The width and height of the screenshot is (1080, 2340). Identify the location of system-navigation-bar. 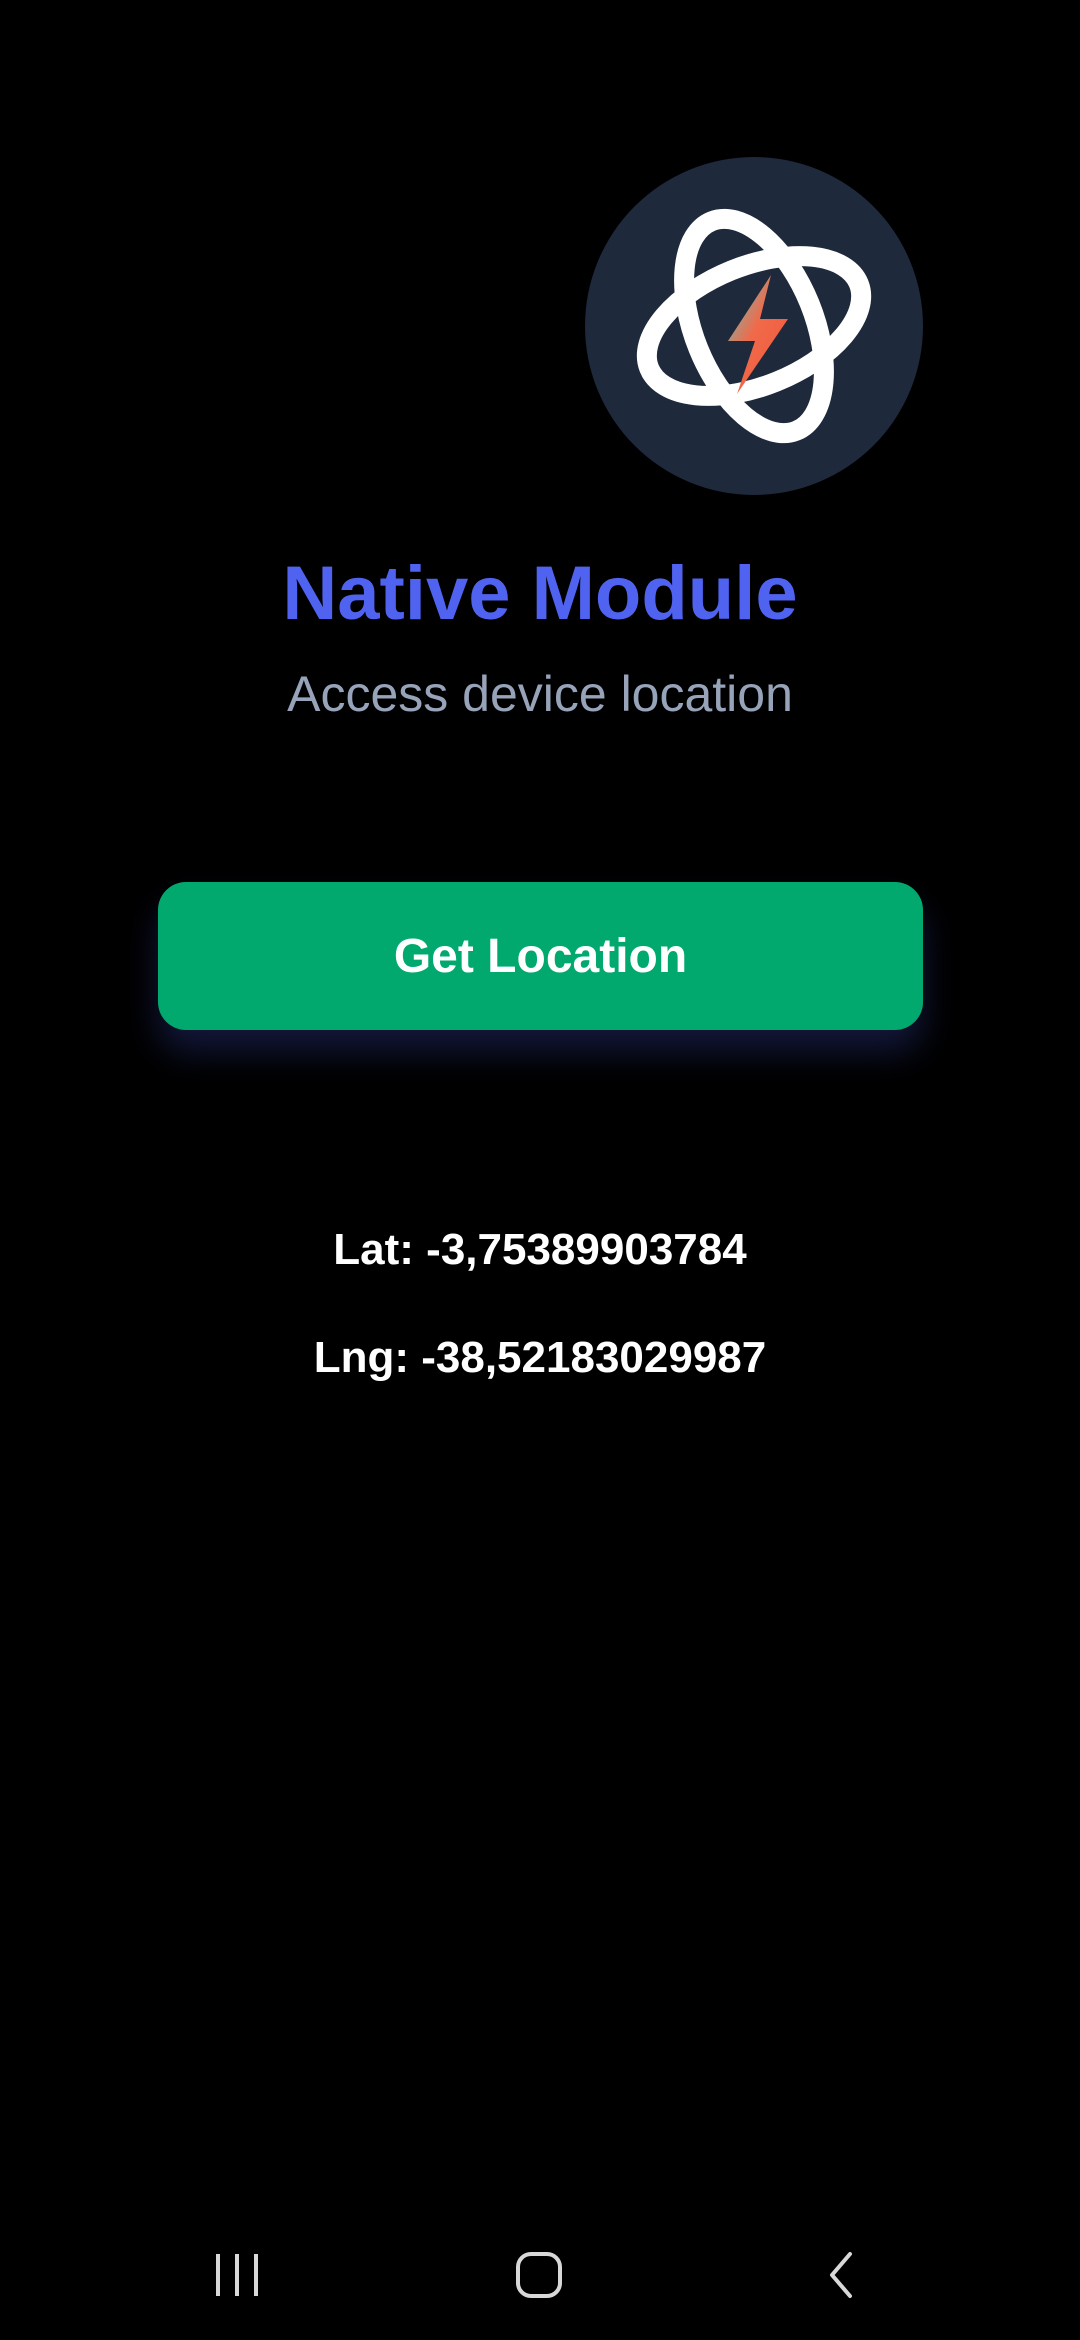
(540, 2275).